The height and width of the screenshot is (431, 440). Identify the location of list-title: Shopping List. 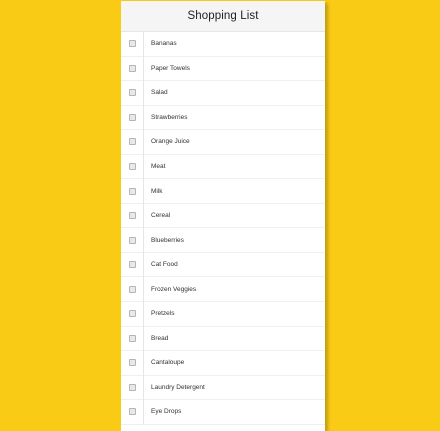
(223, 16).